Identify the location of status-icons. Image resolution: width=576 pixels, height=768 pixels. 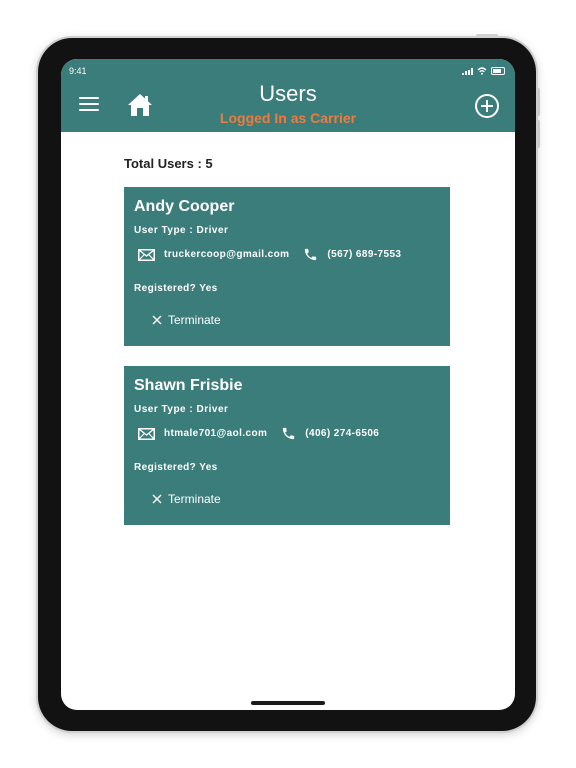
(483, 71).